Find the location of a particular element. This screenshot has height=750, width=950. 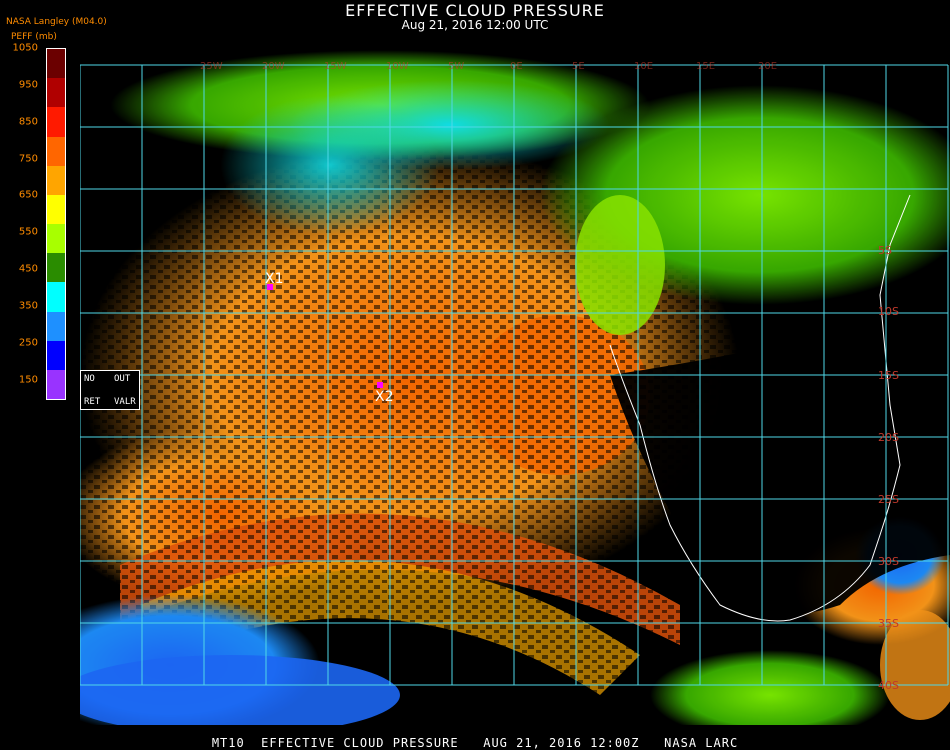

colorbar is located at coordinates (56, 224).